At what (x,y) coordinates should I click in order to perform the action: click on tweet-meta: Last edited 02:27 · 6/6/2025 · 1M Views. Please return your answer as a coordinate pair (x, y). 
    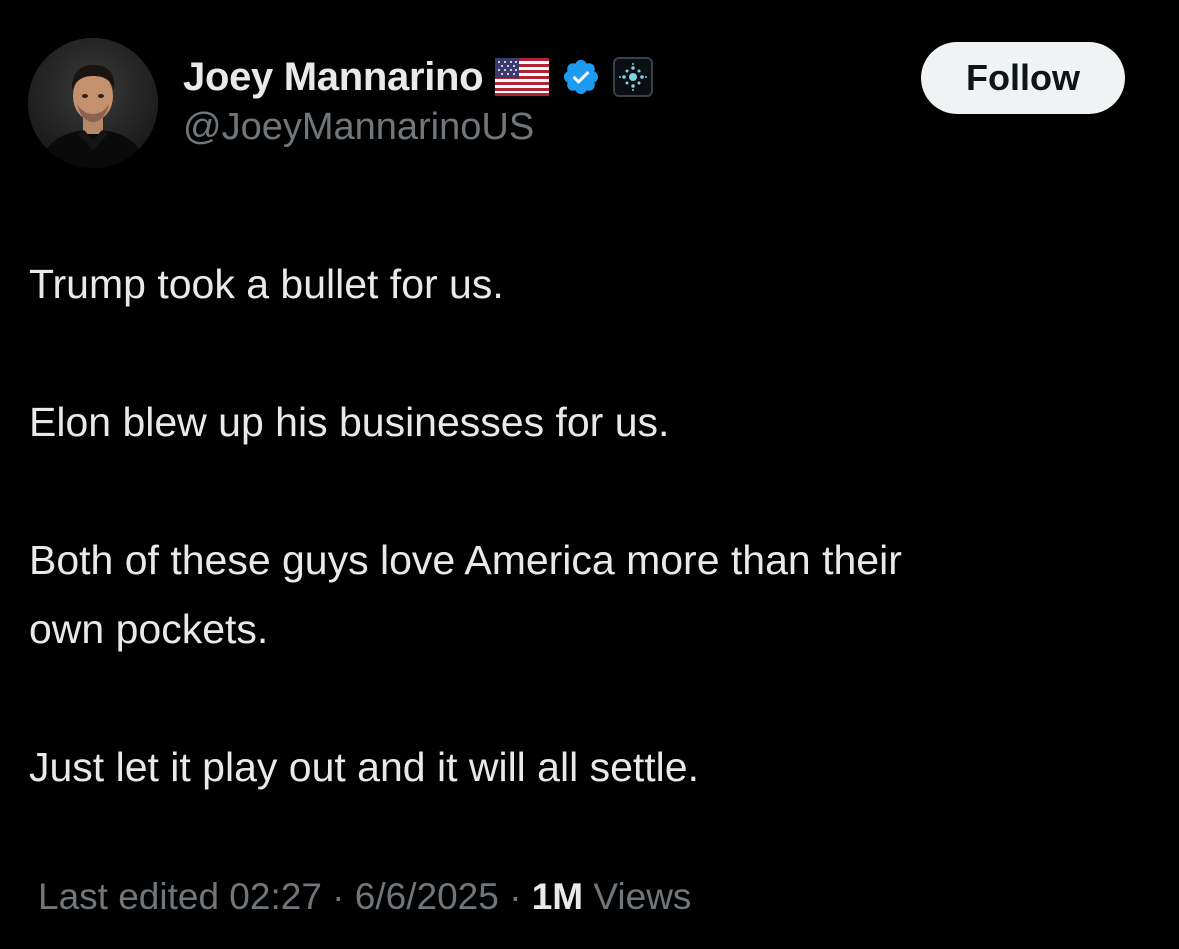
    Looking at the image, I should click on (364, 897).